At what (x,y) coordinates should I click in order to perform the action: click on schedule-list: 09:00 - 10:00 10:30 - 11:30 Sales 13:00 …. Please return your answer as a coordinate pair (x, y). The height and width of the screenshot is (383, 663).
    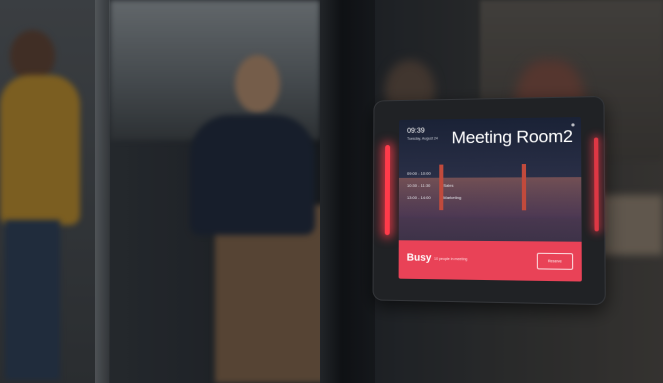
    Looking at the image, I should click on (461, 185).